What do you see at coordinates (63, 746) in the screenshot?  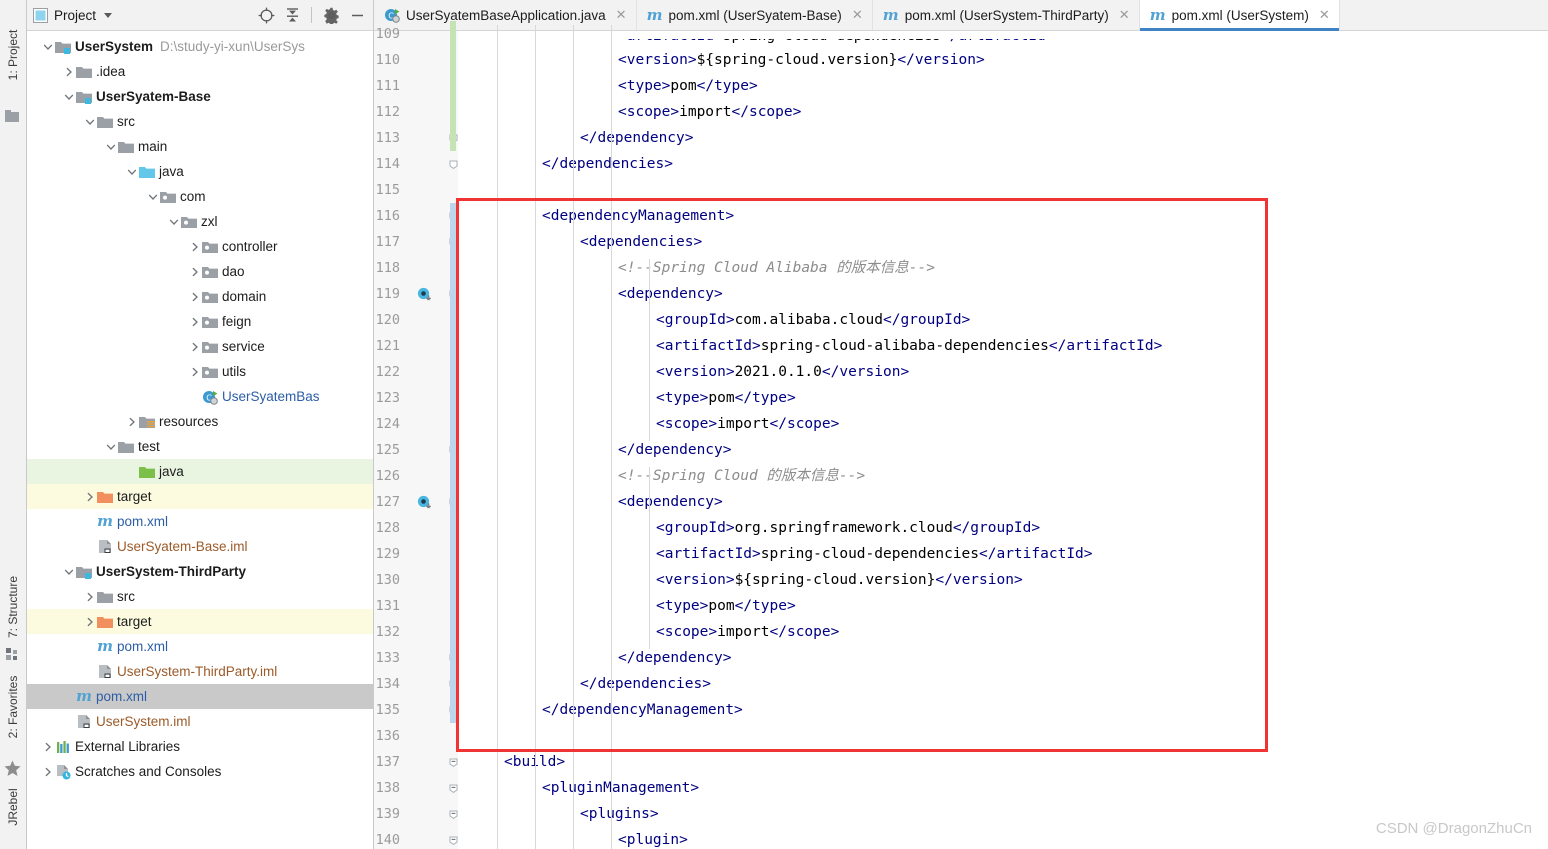 I see `libraries-icon-icon` at bounding box center [63, 746].